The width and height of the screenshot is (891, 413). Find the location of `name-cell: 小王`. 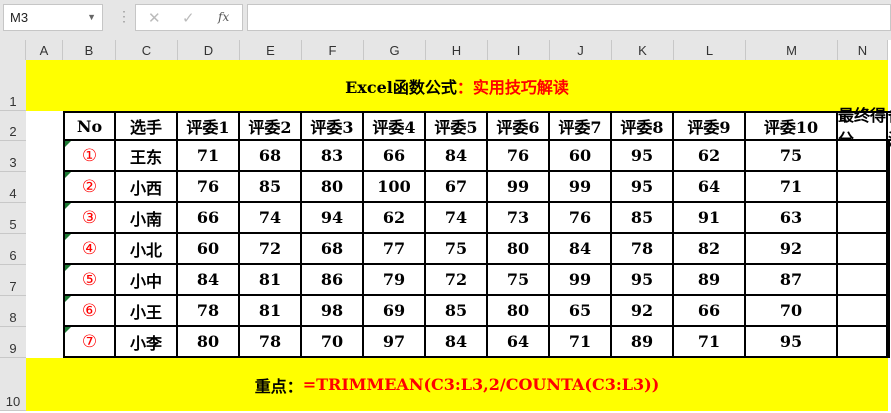

name-cell: 小王 is located at coordinates (147, 311).